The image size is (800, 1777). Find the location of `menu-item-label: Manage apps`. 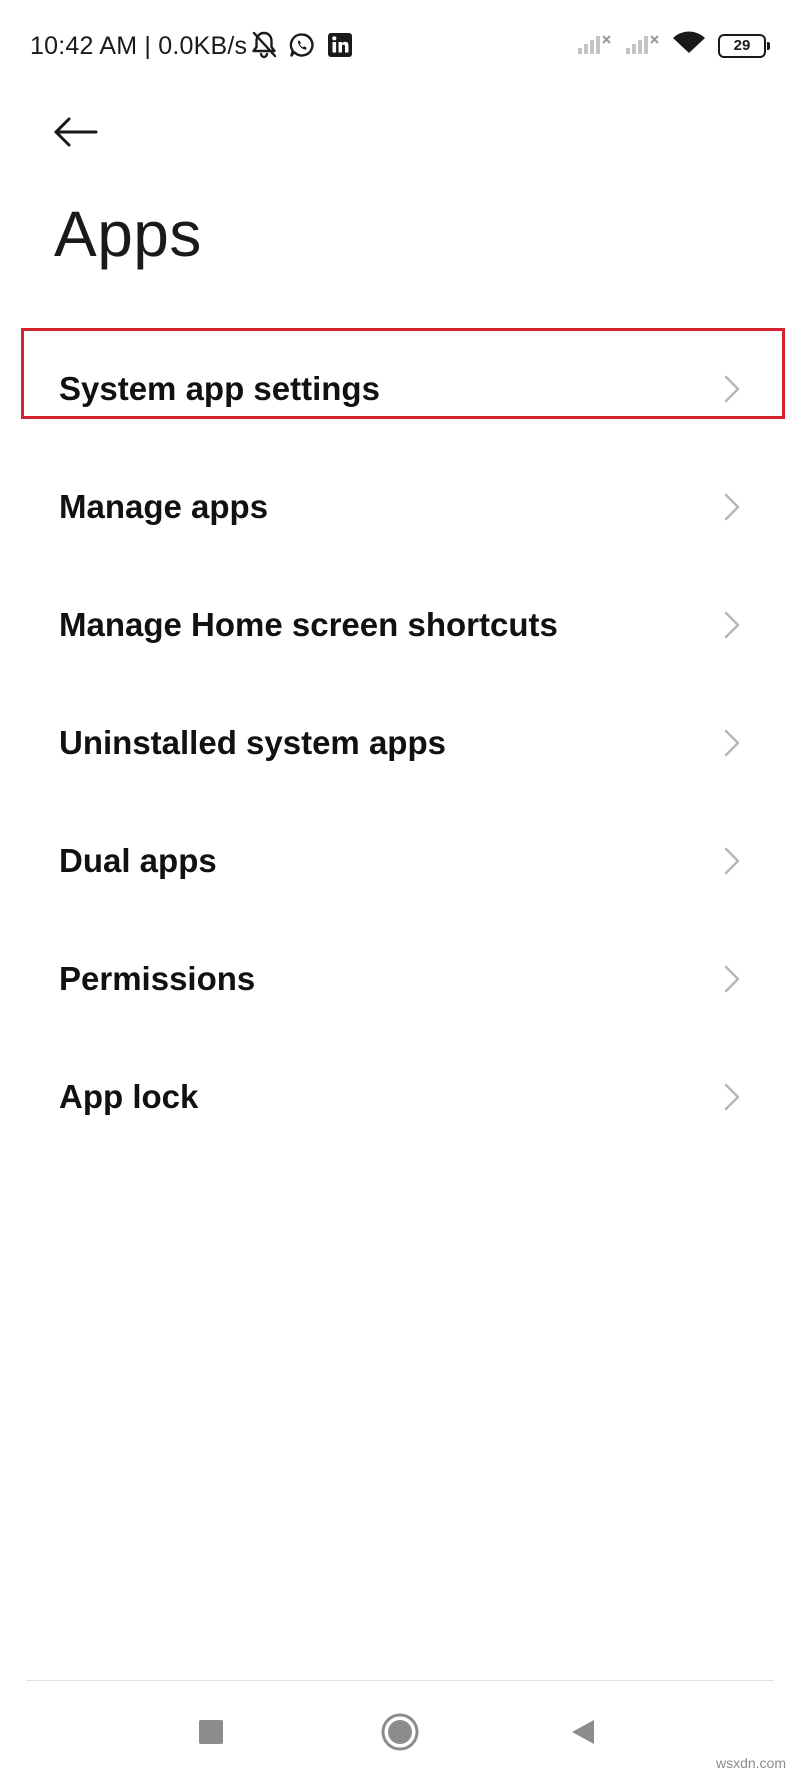

menu-item-label: Manage apps is located at coordinates (164, 506).